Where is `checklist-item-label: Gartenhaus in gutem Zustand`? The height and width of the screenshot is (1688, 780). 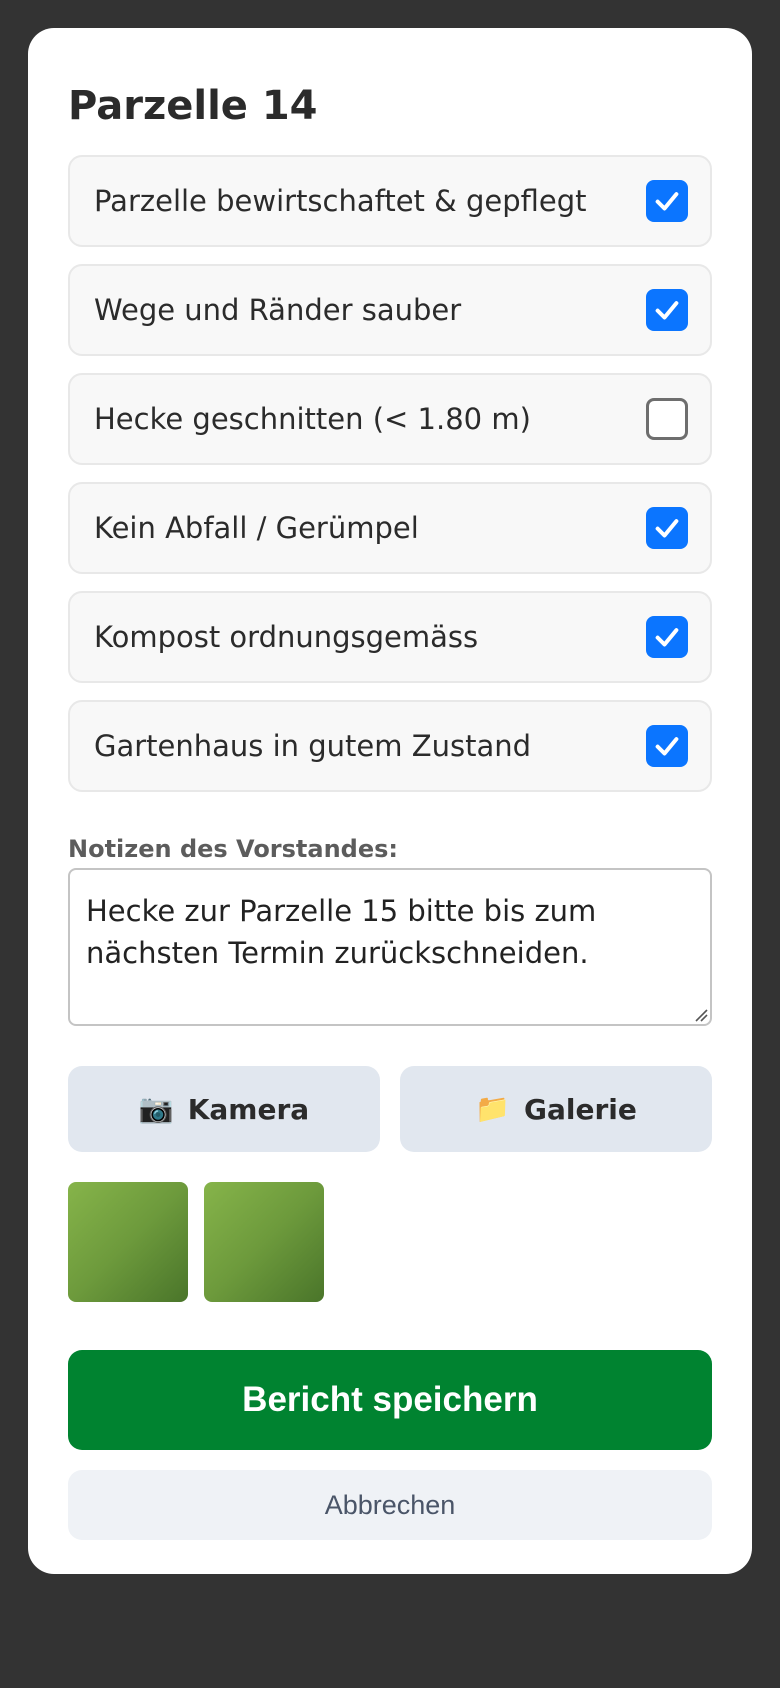 checklist-item-label: Gartenhaus in gutem Zustand is located at coordinates (313, 746).